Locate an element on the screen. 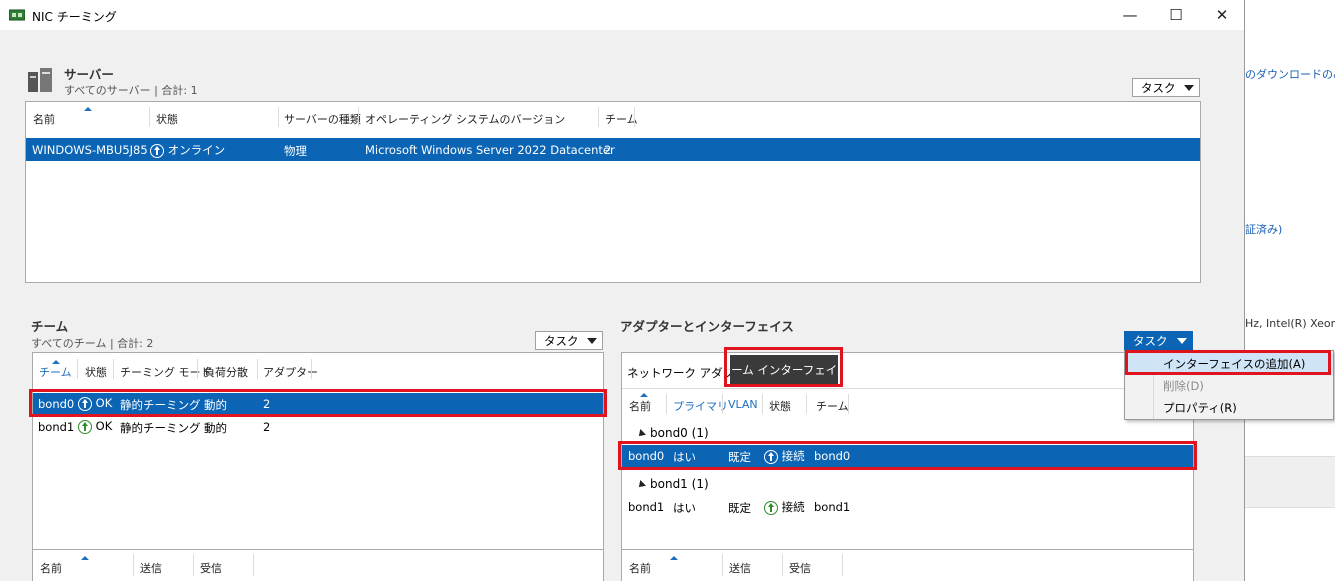 The image size is (1335, 581). adapters-tasks-button: タスク is located at coordinates (1158, 340).